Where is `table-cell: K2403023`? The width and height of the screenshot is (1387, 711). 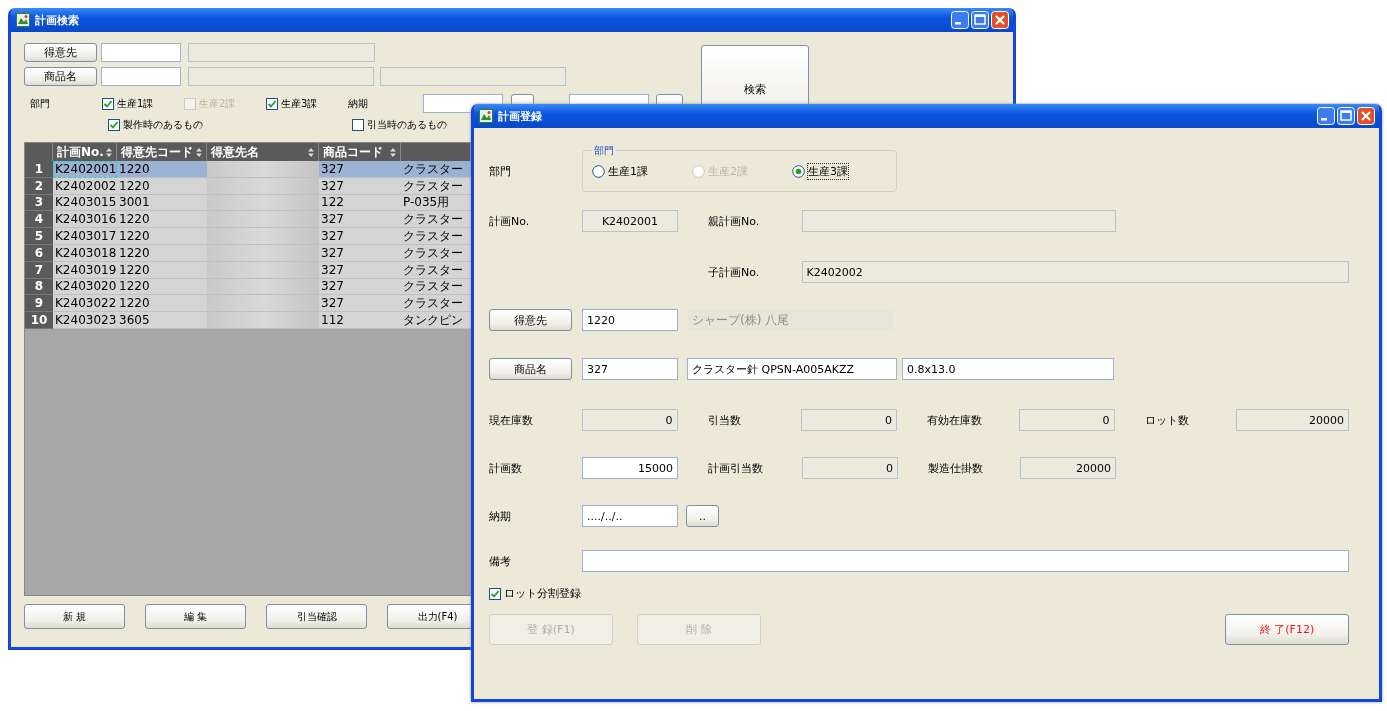
table-cell: K2403023 is located at coordinates (85, 320).